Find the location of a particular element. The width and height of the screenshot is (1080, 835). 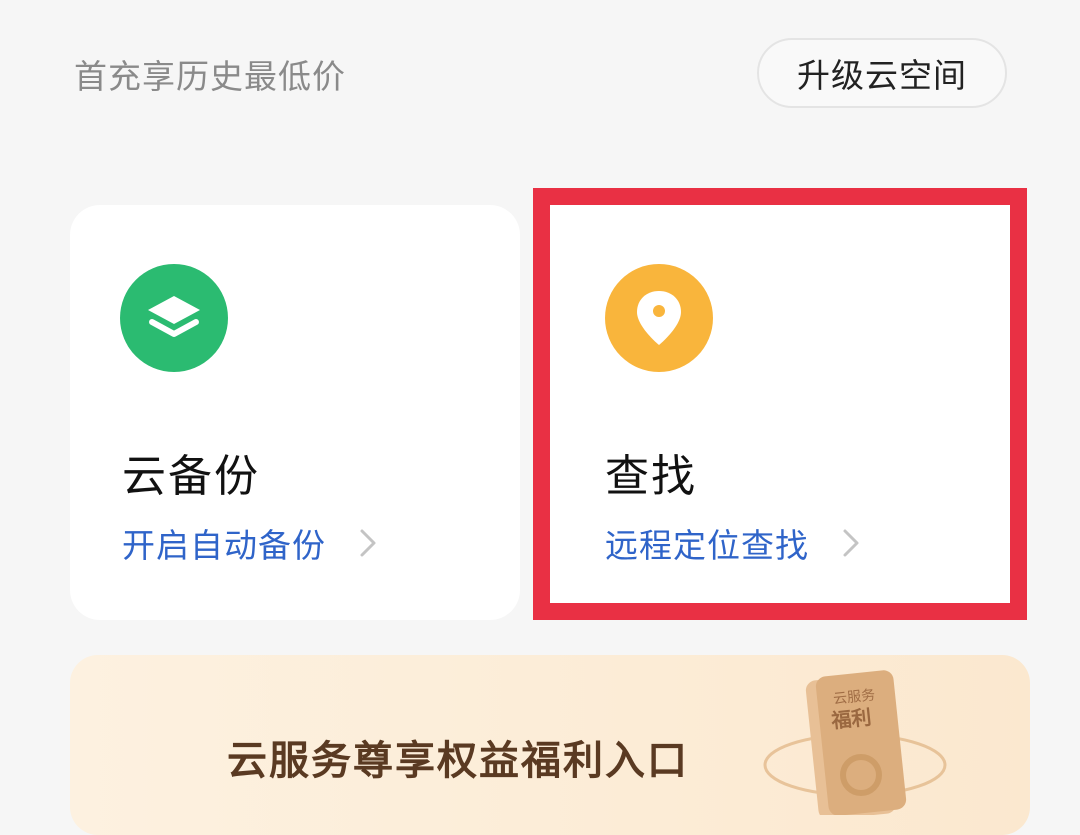

find-title: 查找 is located at coordinates (651, 476).